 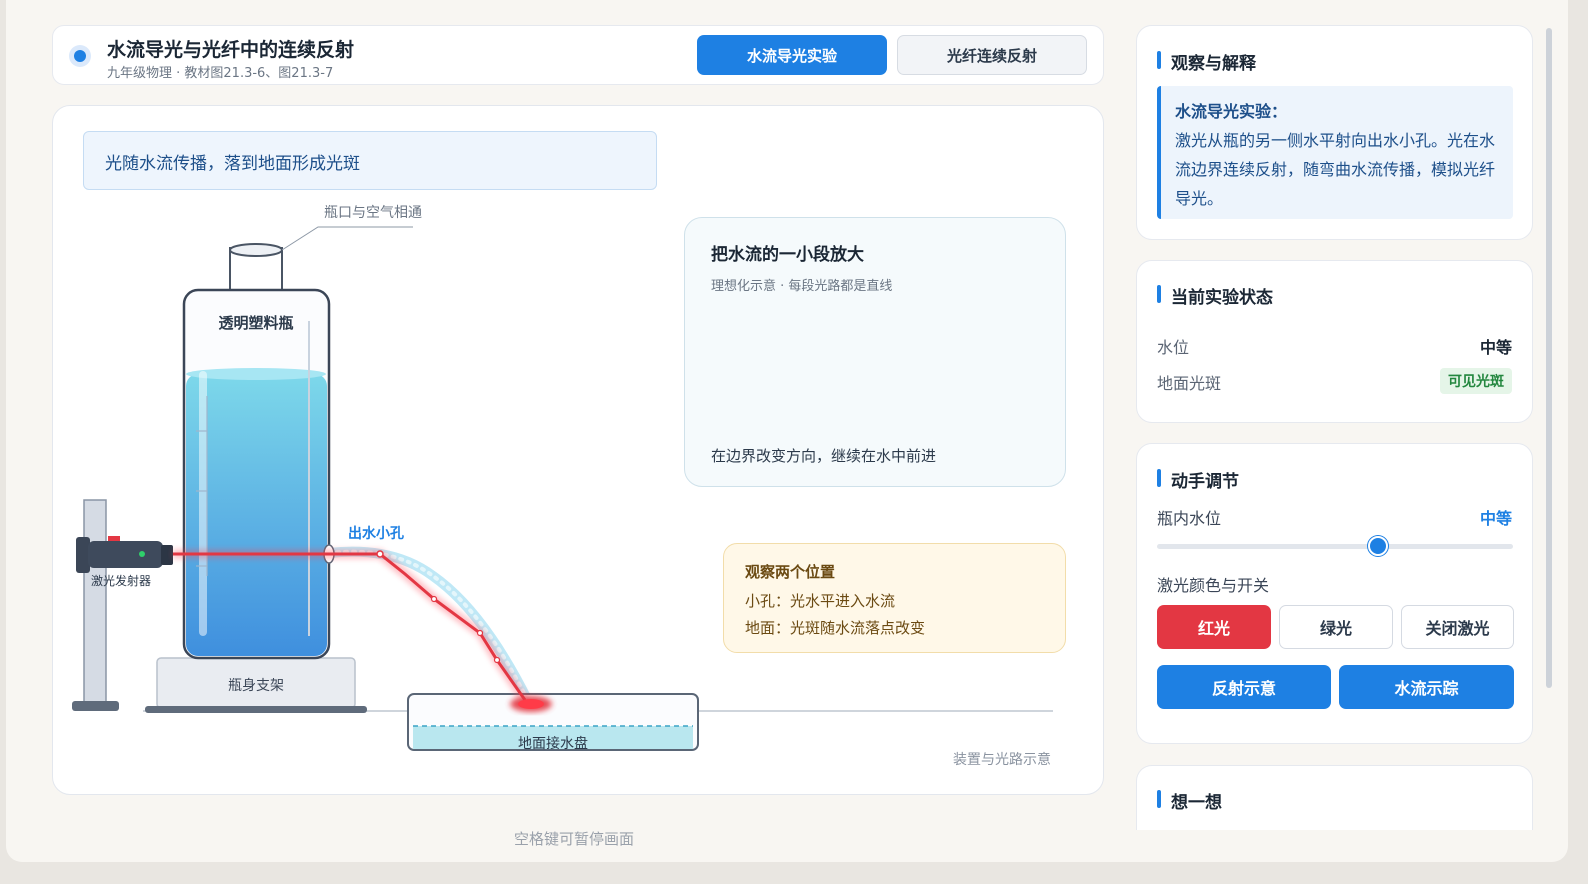 What do you see at coordinates (790, 572) in the screenshot?
I see `observe-title: 观察两个位置` at bounding box center [790, 572].